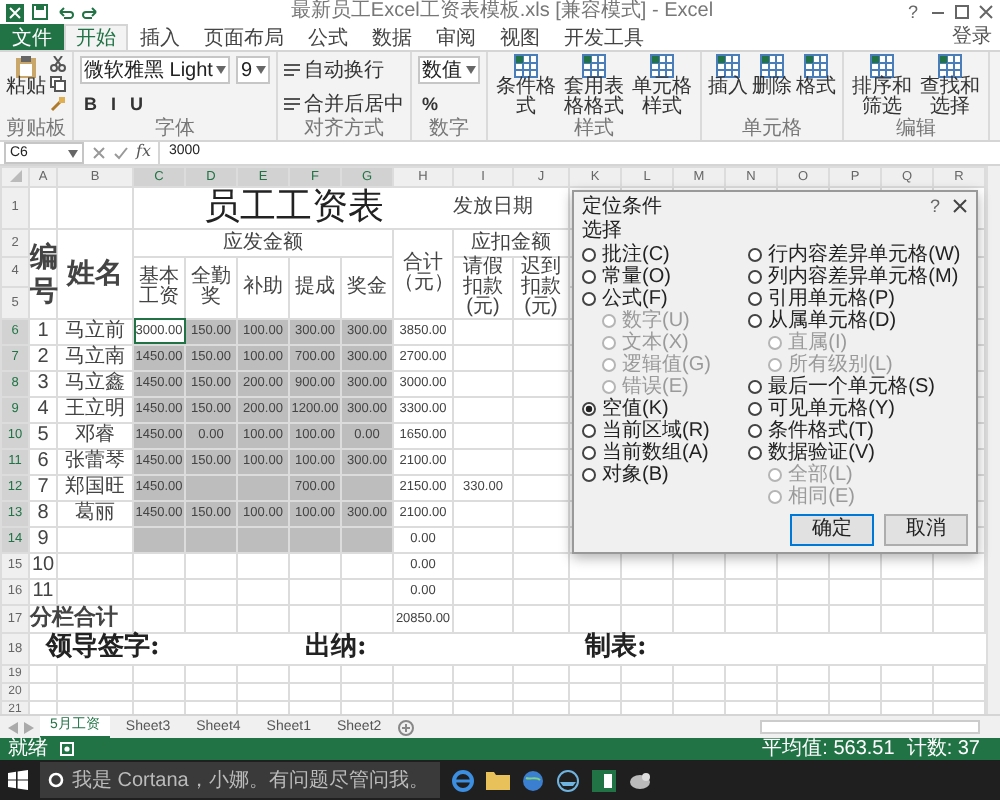 This screenshot has width=1000, height=800. Describe the element at coordinates (882, 86) in the screenshot. I see `ribbon-button: 排序和筛选` at that location.